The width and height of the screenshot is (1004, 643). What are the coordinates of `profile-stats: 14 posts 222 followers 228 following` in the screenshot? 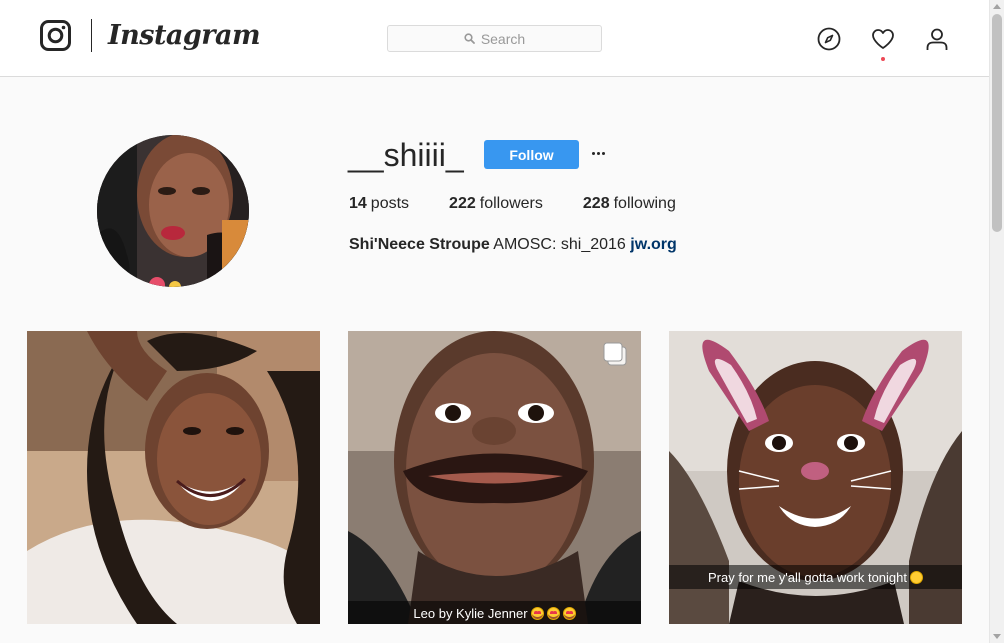 It's located at (532, 204).